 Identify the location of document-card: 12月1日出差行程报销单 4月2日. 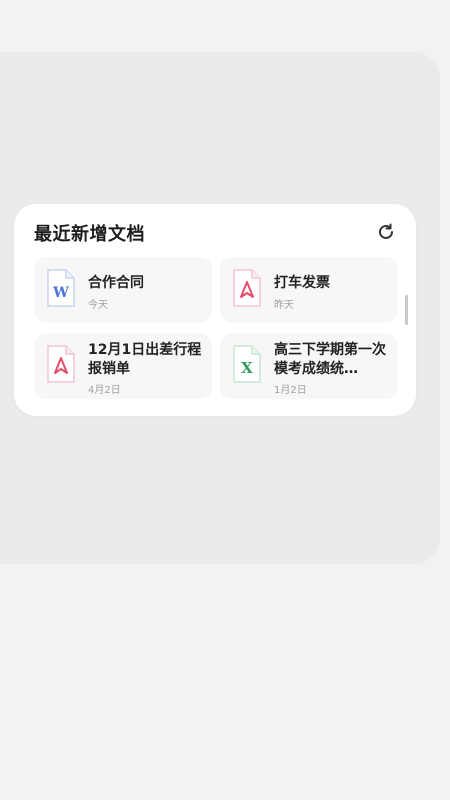
(123, 366).